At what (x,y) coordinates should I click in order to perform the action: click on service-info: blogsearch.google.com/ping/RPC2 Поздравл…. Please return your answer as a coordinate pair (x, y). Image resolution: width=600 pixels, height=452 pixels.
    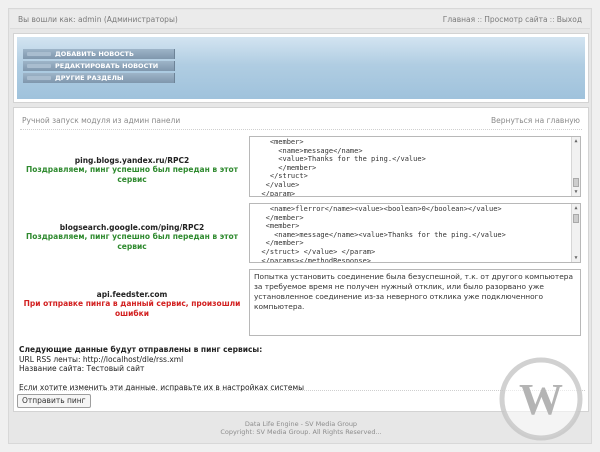
    Looking at the image, I should click on (132, 237).